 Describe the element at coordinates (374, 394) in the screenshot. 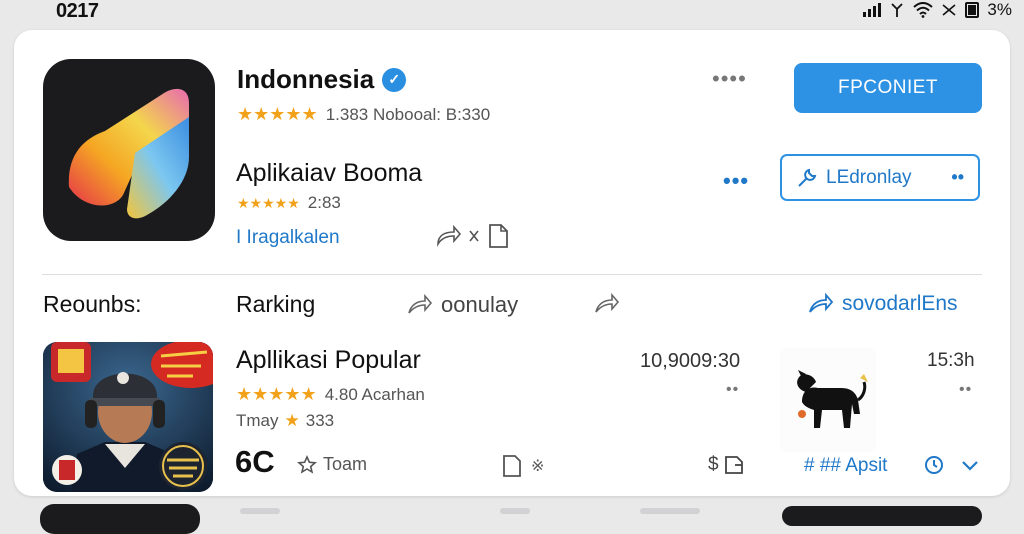

I see `popular-app-rating-info: 4.80 Acarhan` at that location.